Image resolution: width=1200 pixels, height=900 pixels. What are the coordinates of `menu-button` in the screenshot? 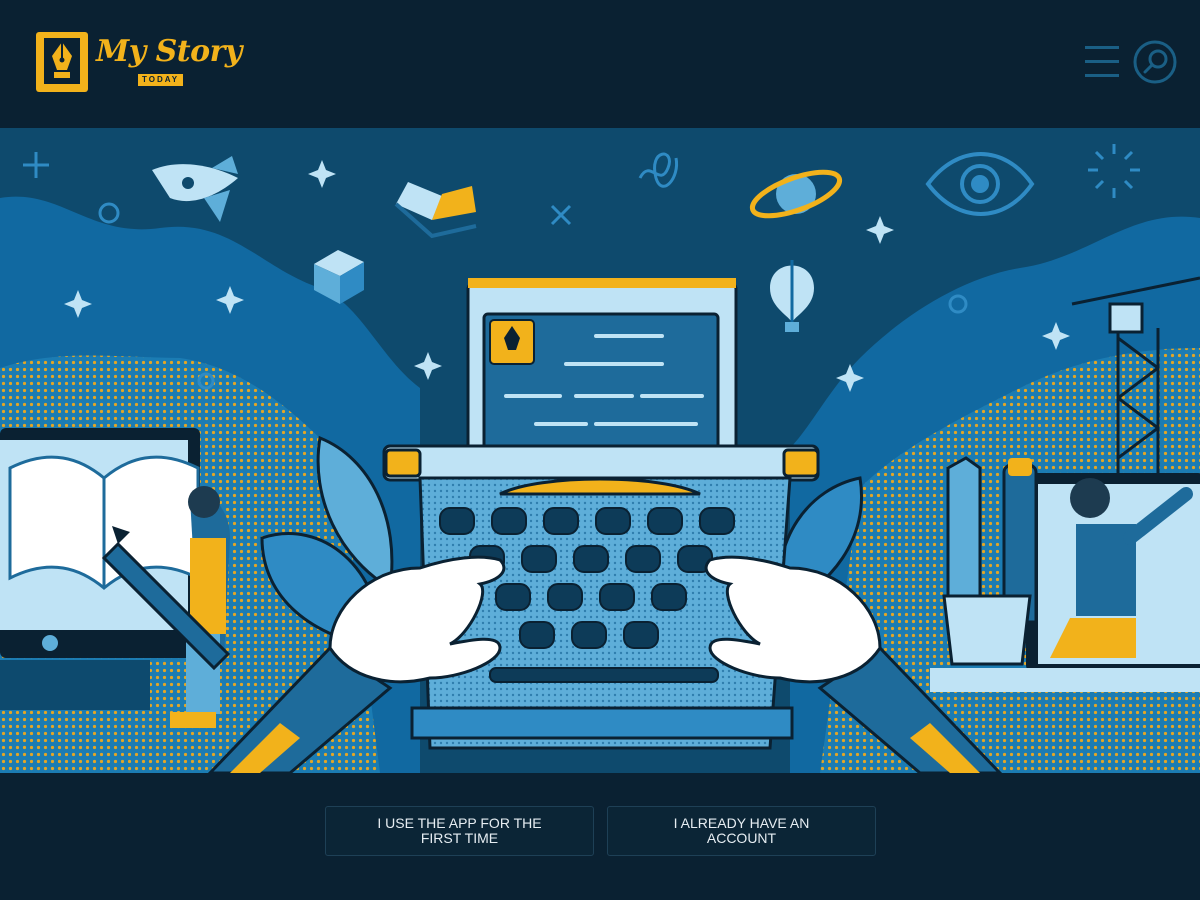 It's located at (1102, 62).